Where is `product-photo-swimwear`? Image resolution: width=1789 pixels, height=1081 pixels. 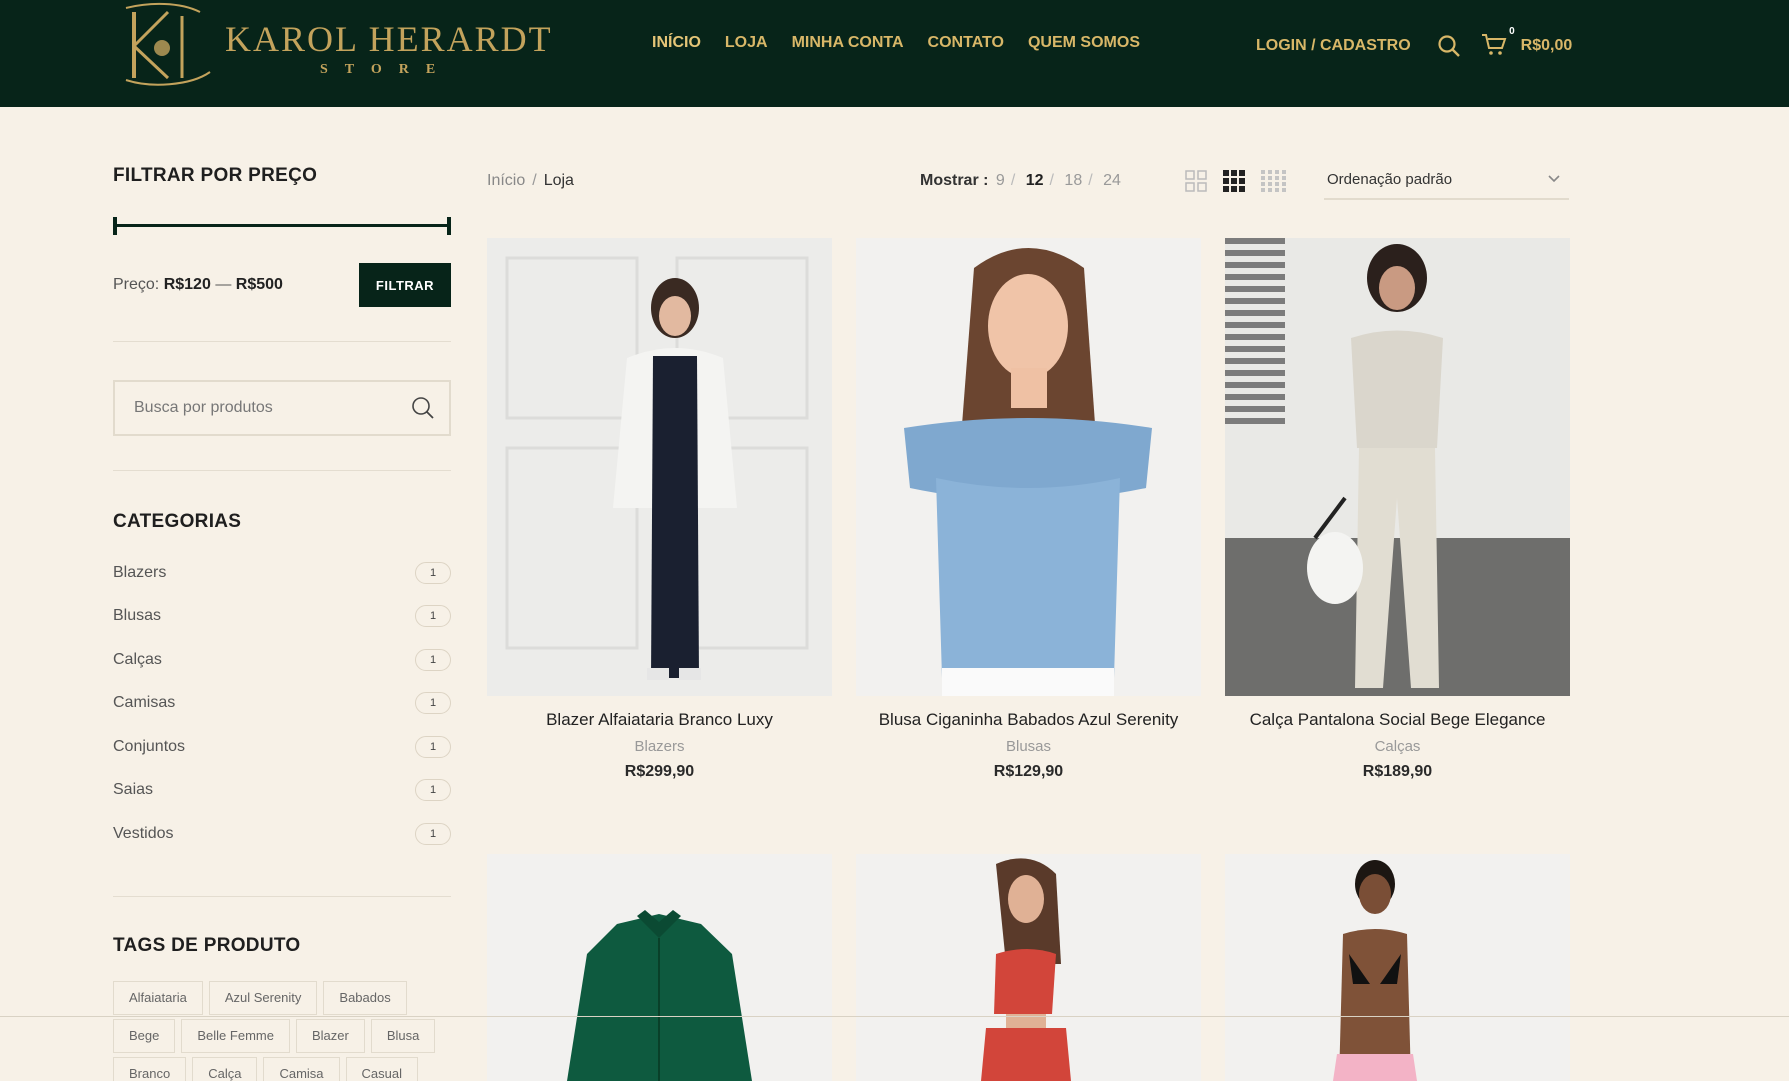
product-photo-swimwear is located at coordinates (1397, 967).